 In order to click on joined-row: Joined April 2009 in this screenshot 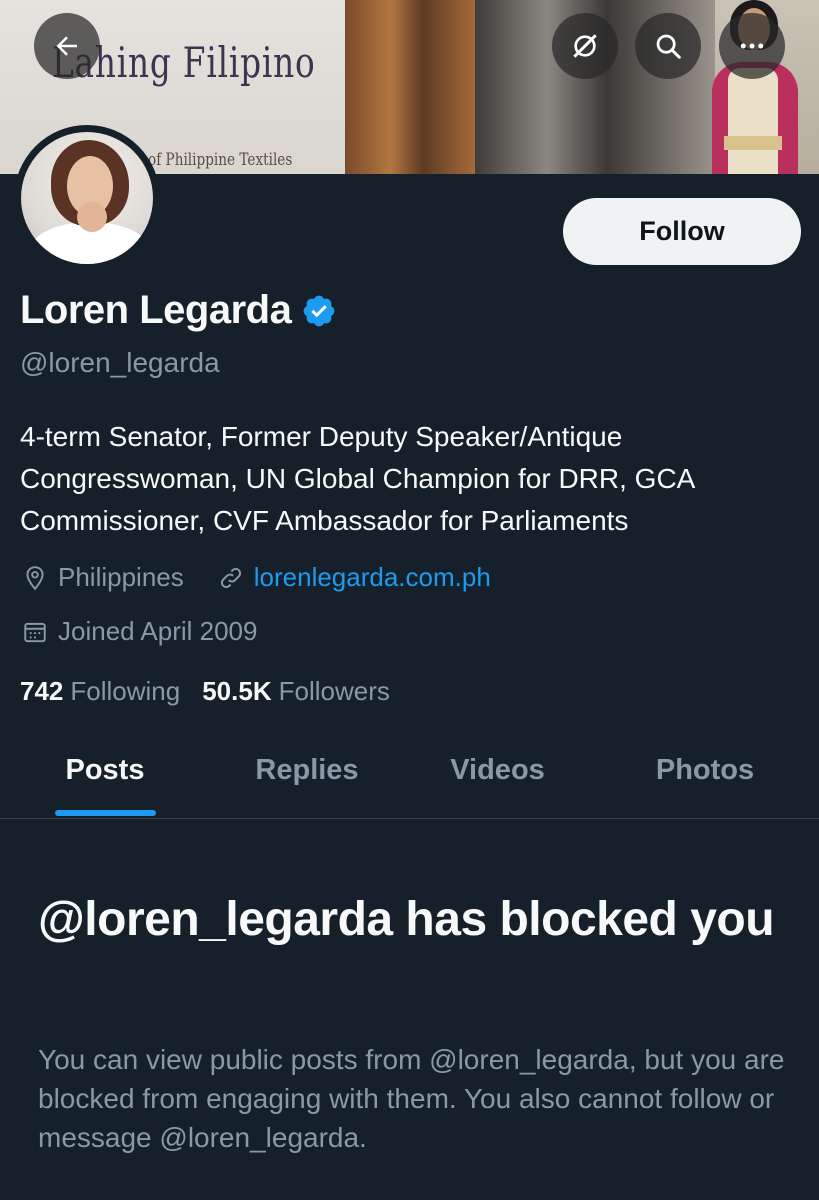, I will do `click(139, 631)`.